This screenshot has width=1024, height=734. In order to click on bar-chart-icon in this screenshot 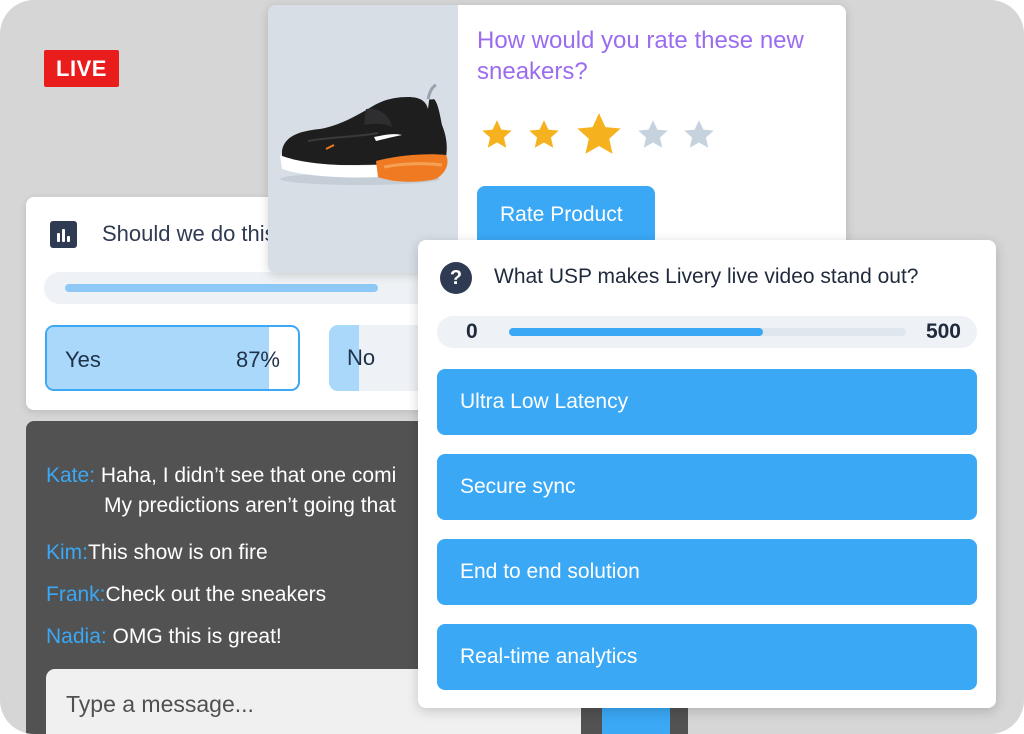, I will do `click(63, 234)`.